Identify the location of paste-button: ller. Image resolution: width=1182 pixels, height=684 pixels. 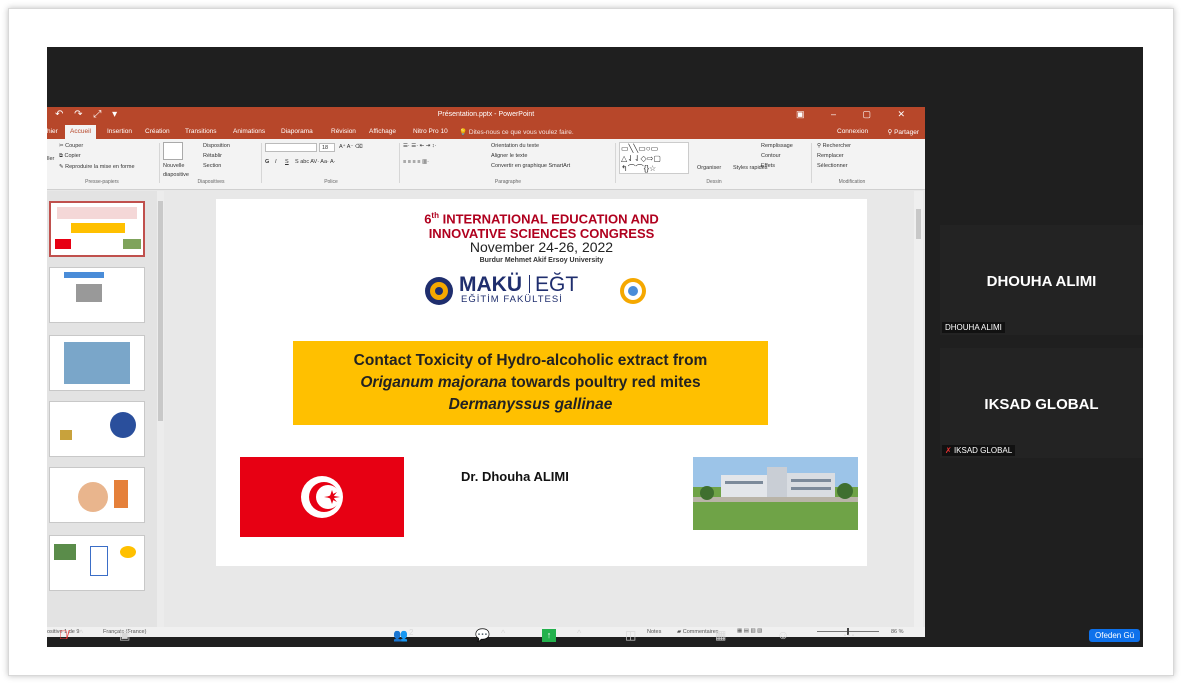
(50, 159).